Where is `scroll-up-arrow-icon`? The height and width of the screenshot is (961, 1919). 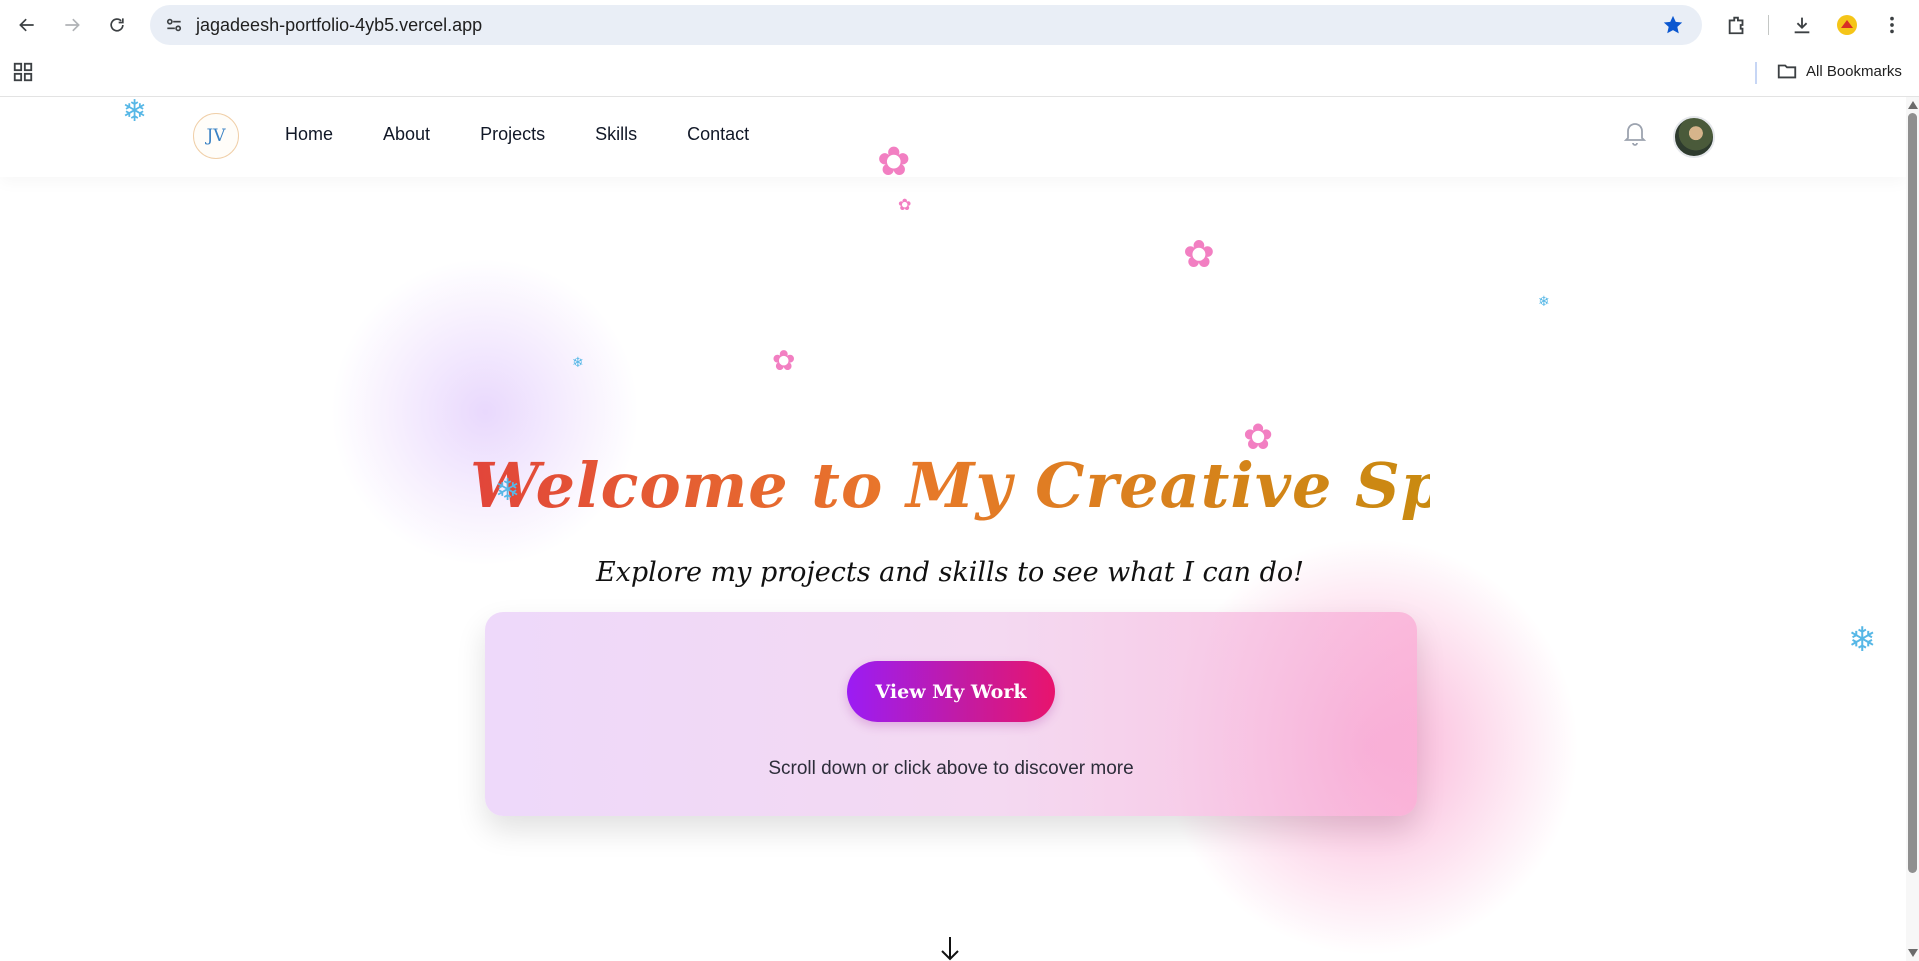
scroll-up-arrow-icon is located at coordinates (1913, 105).